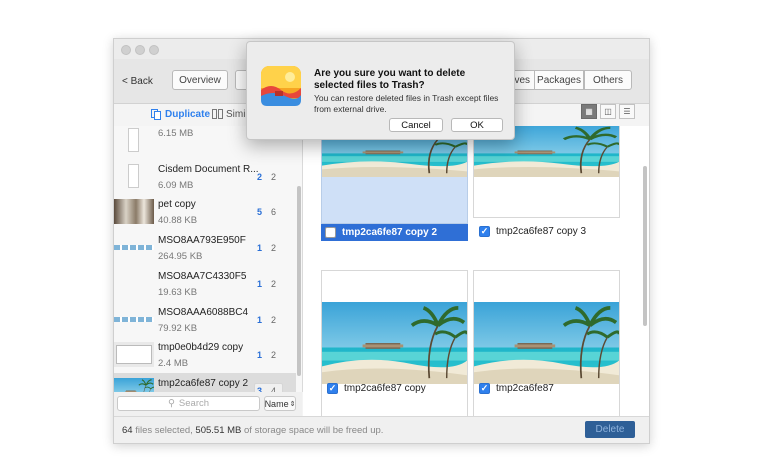 This screenshot has width=760, height=474. Describe the element at coordinates (202, 276) in the screenshot. I see `file-name: MSO8AA7C4330F5` at that location.